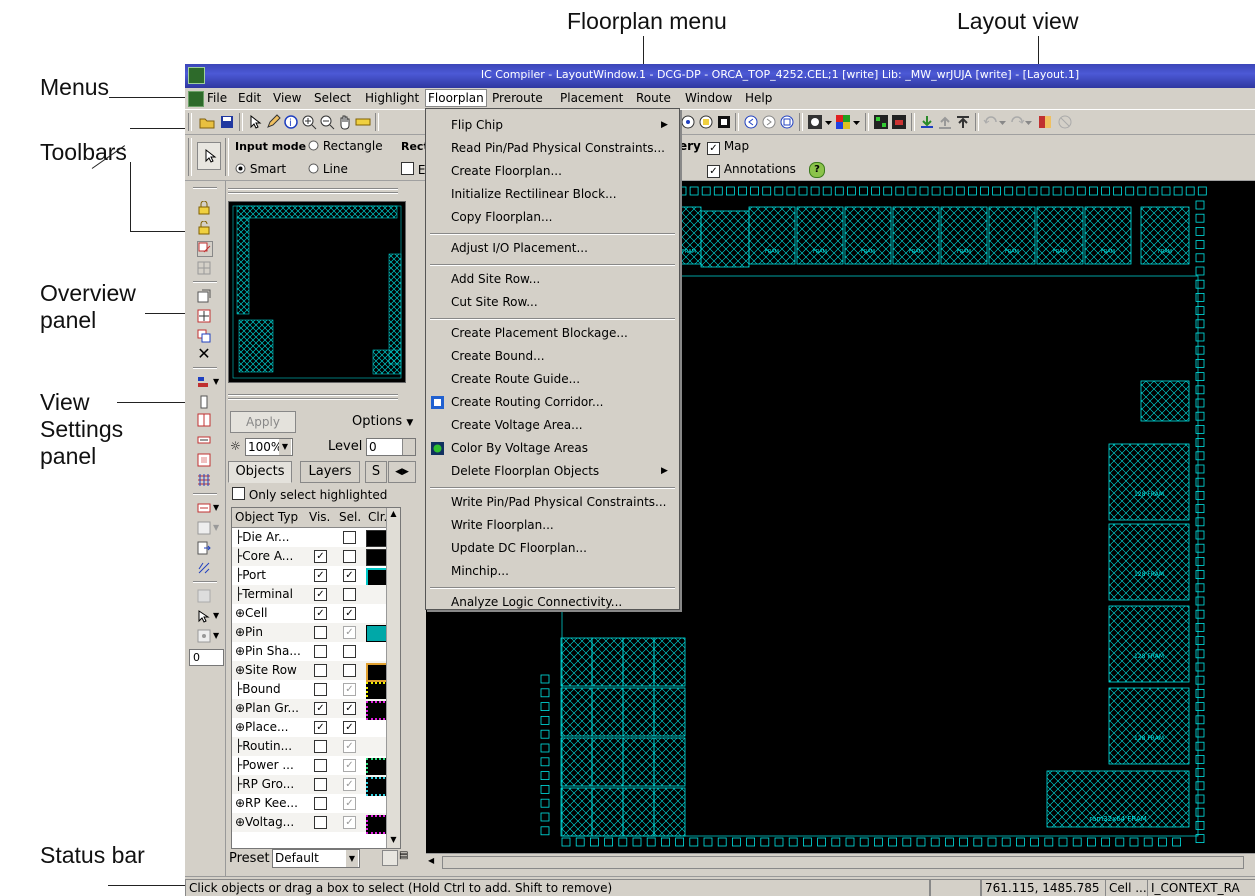 Image resolution: width=1255 pixels, height=896 pixels. What do you see at coordinates (408, 447) in the screenshot?
I see `level-spin-buttons` at bounding box center [408, 447].